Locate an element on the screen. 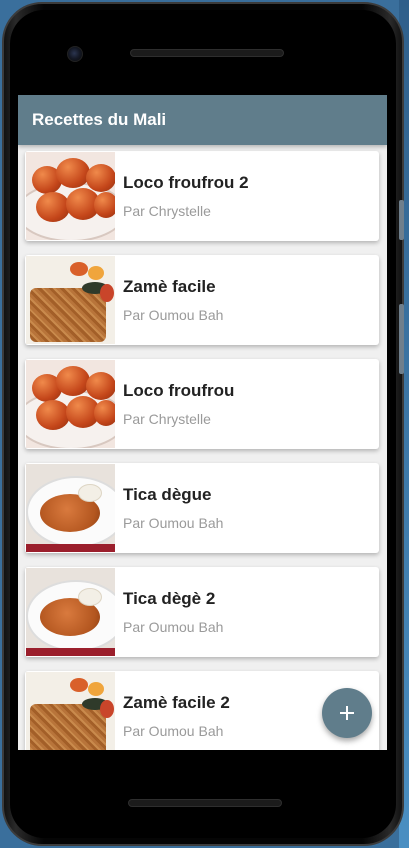 The height and width of the screenshot is (848, 409). app-title: Recettes du Mali is located at coordinates (99, 119).